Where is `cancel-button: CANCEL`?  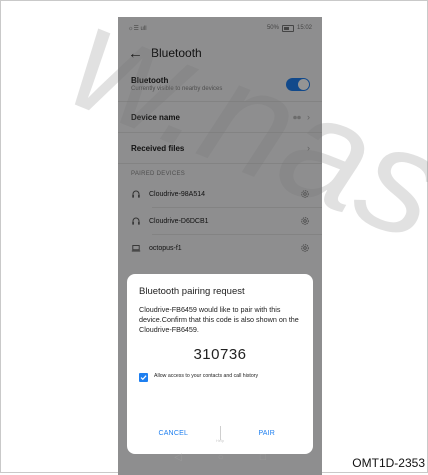
cancel-button: CANCEL is located at coordinates (173, 433).